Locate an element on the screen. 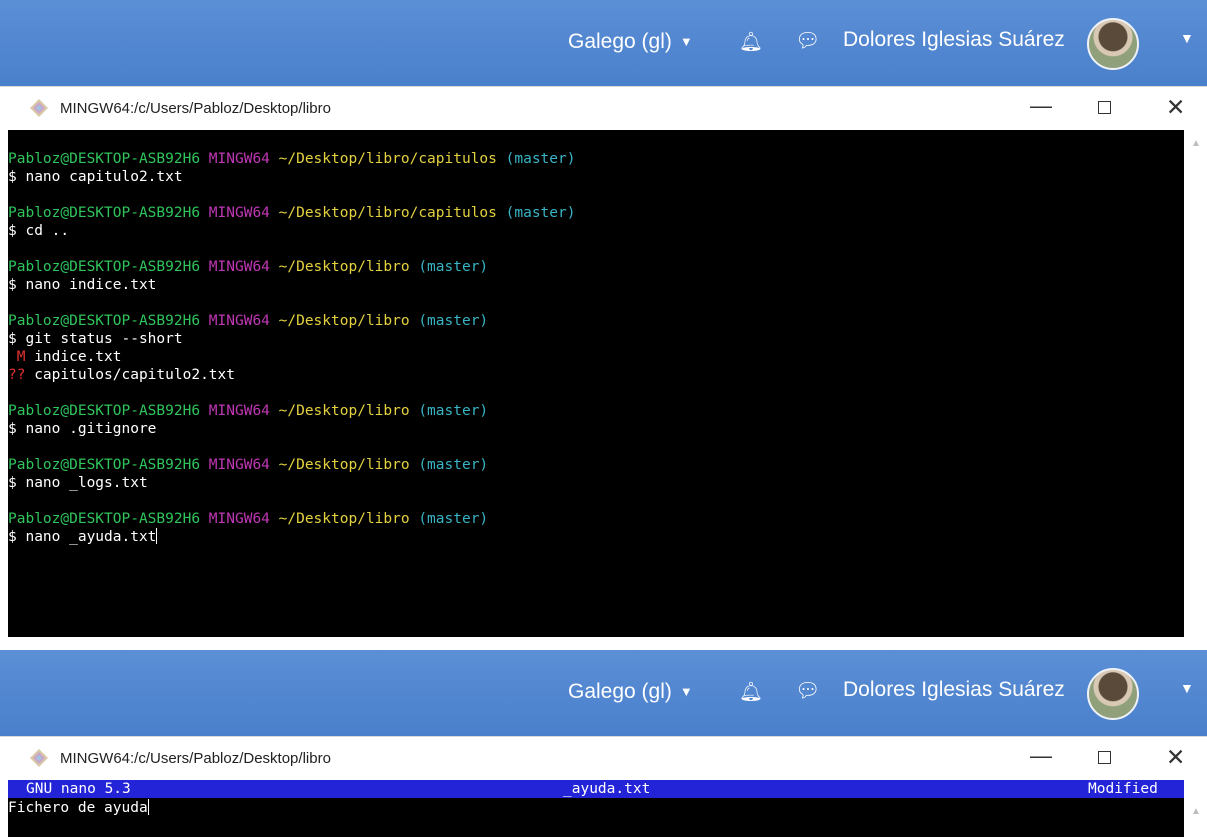 This screenshot has width=1207, height=837. git-status-line: ?? capitulos/capitulo2.txt is located at coordinates (596, 375).